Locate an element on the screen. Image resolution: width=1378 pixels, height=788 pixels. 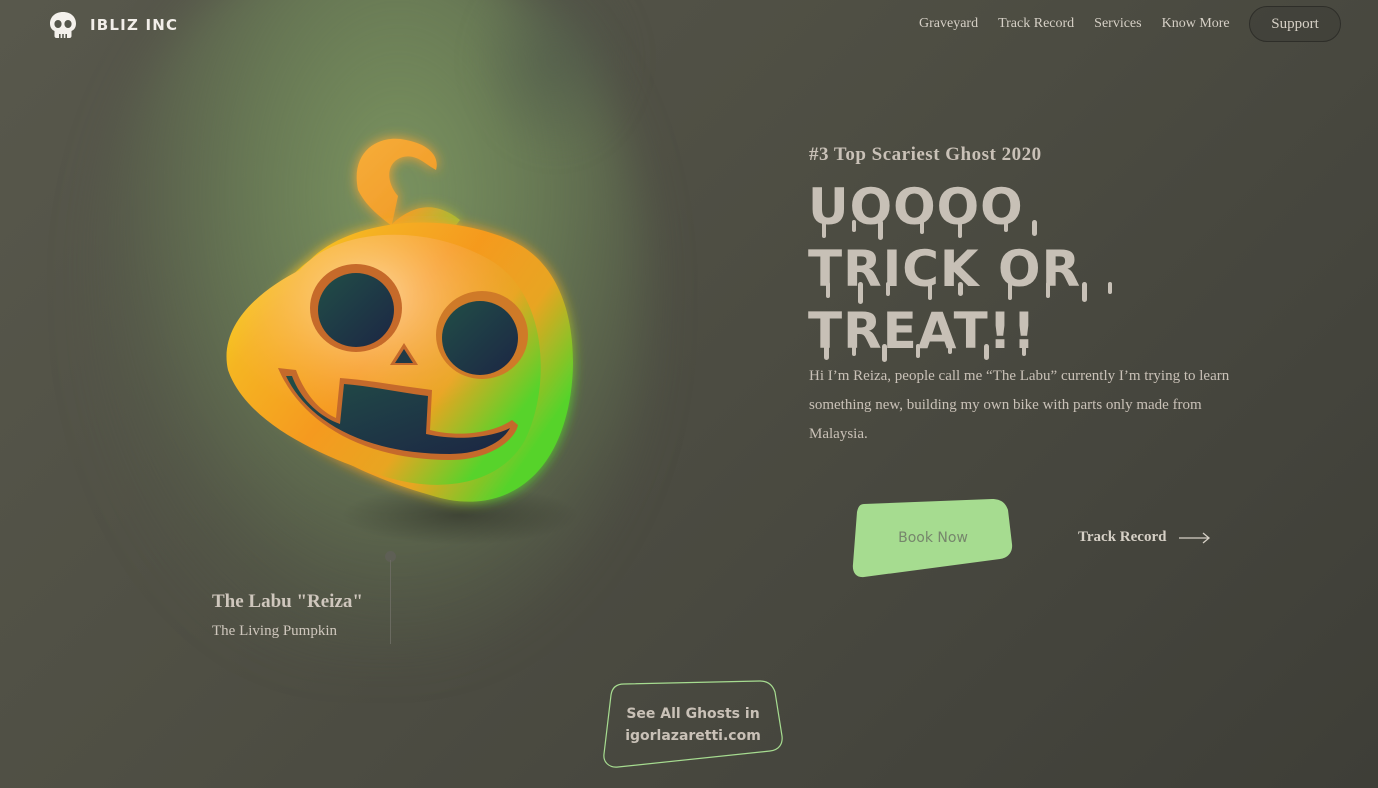
see-all-ghosts-button: See All Ghosts in igorlazaretti.com is located at coordinates (693, 725).